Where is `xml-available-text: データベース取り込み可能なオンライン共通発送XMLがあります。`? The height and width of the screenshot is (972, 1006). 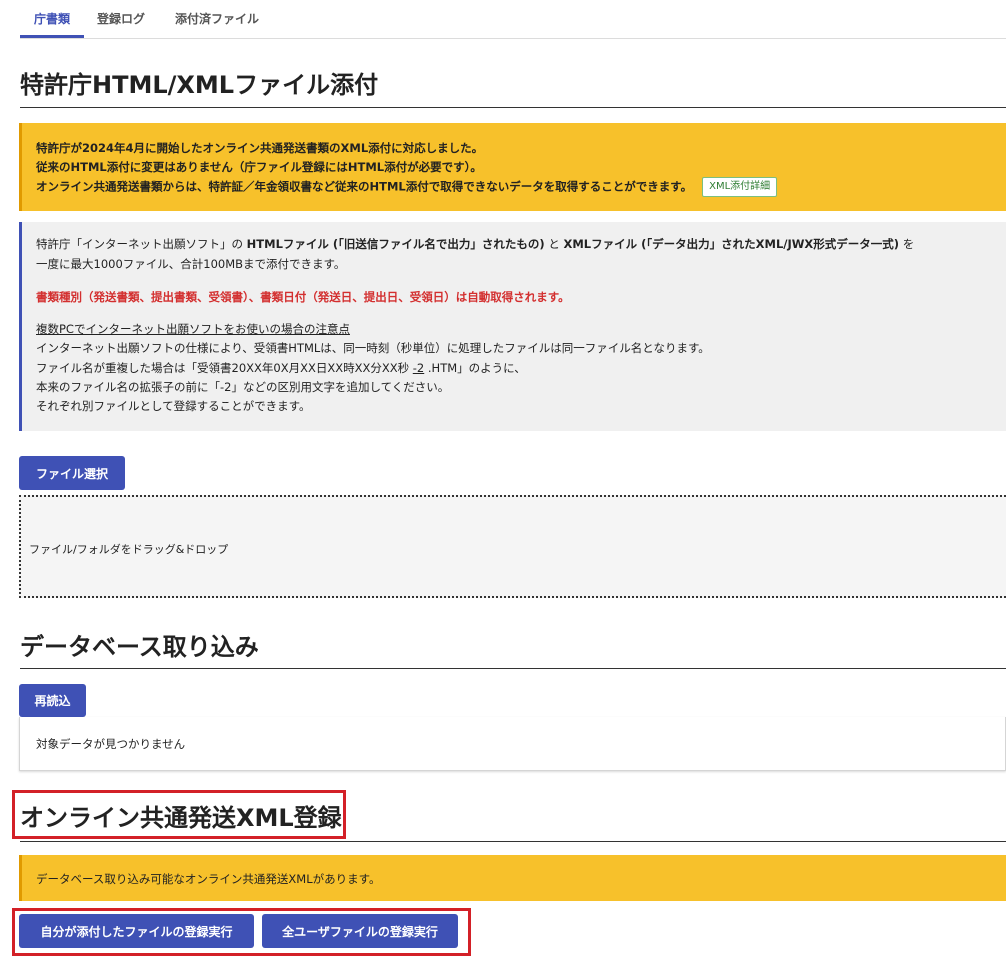 xml-available-text: データベース取り込み可能なオンライン共通発送XMLがあります。 is located at coordinates (208, 879).